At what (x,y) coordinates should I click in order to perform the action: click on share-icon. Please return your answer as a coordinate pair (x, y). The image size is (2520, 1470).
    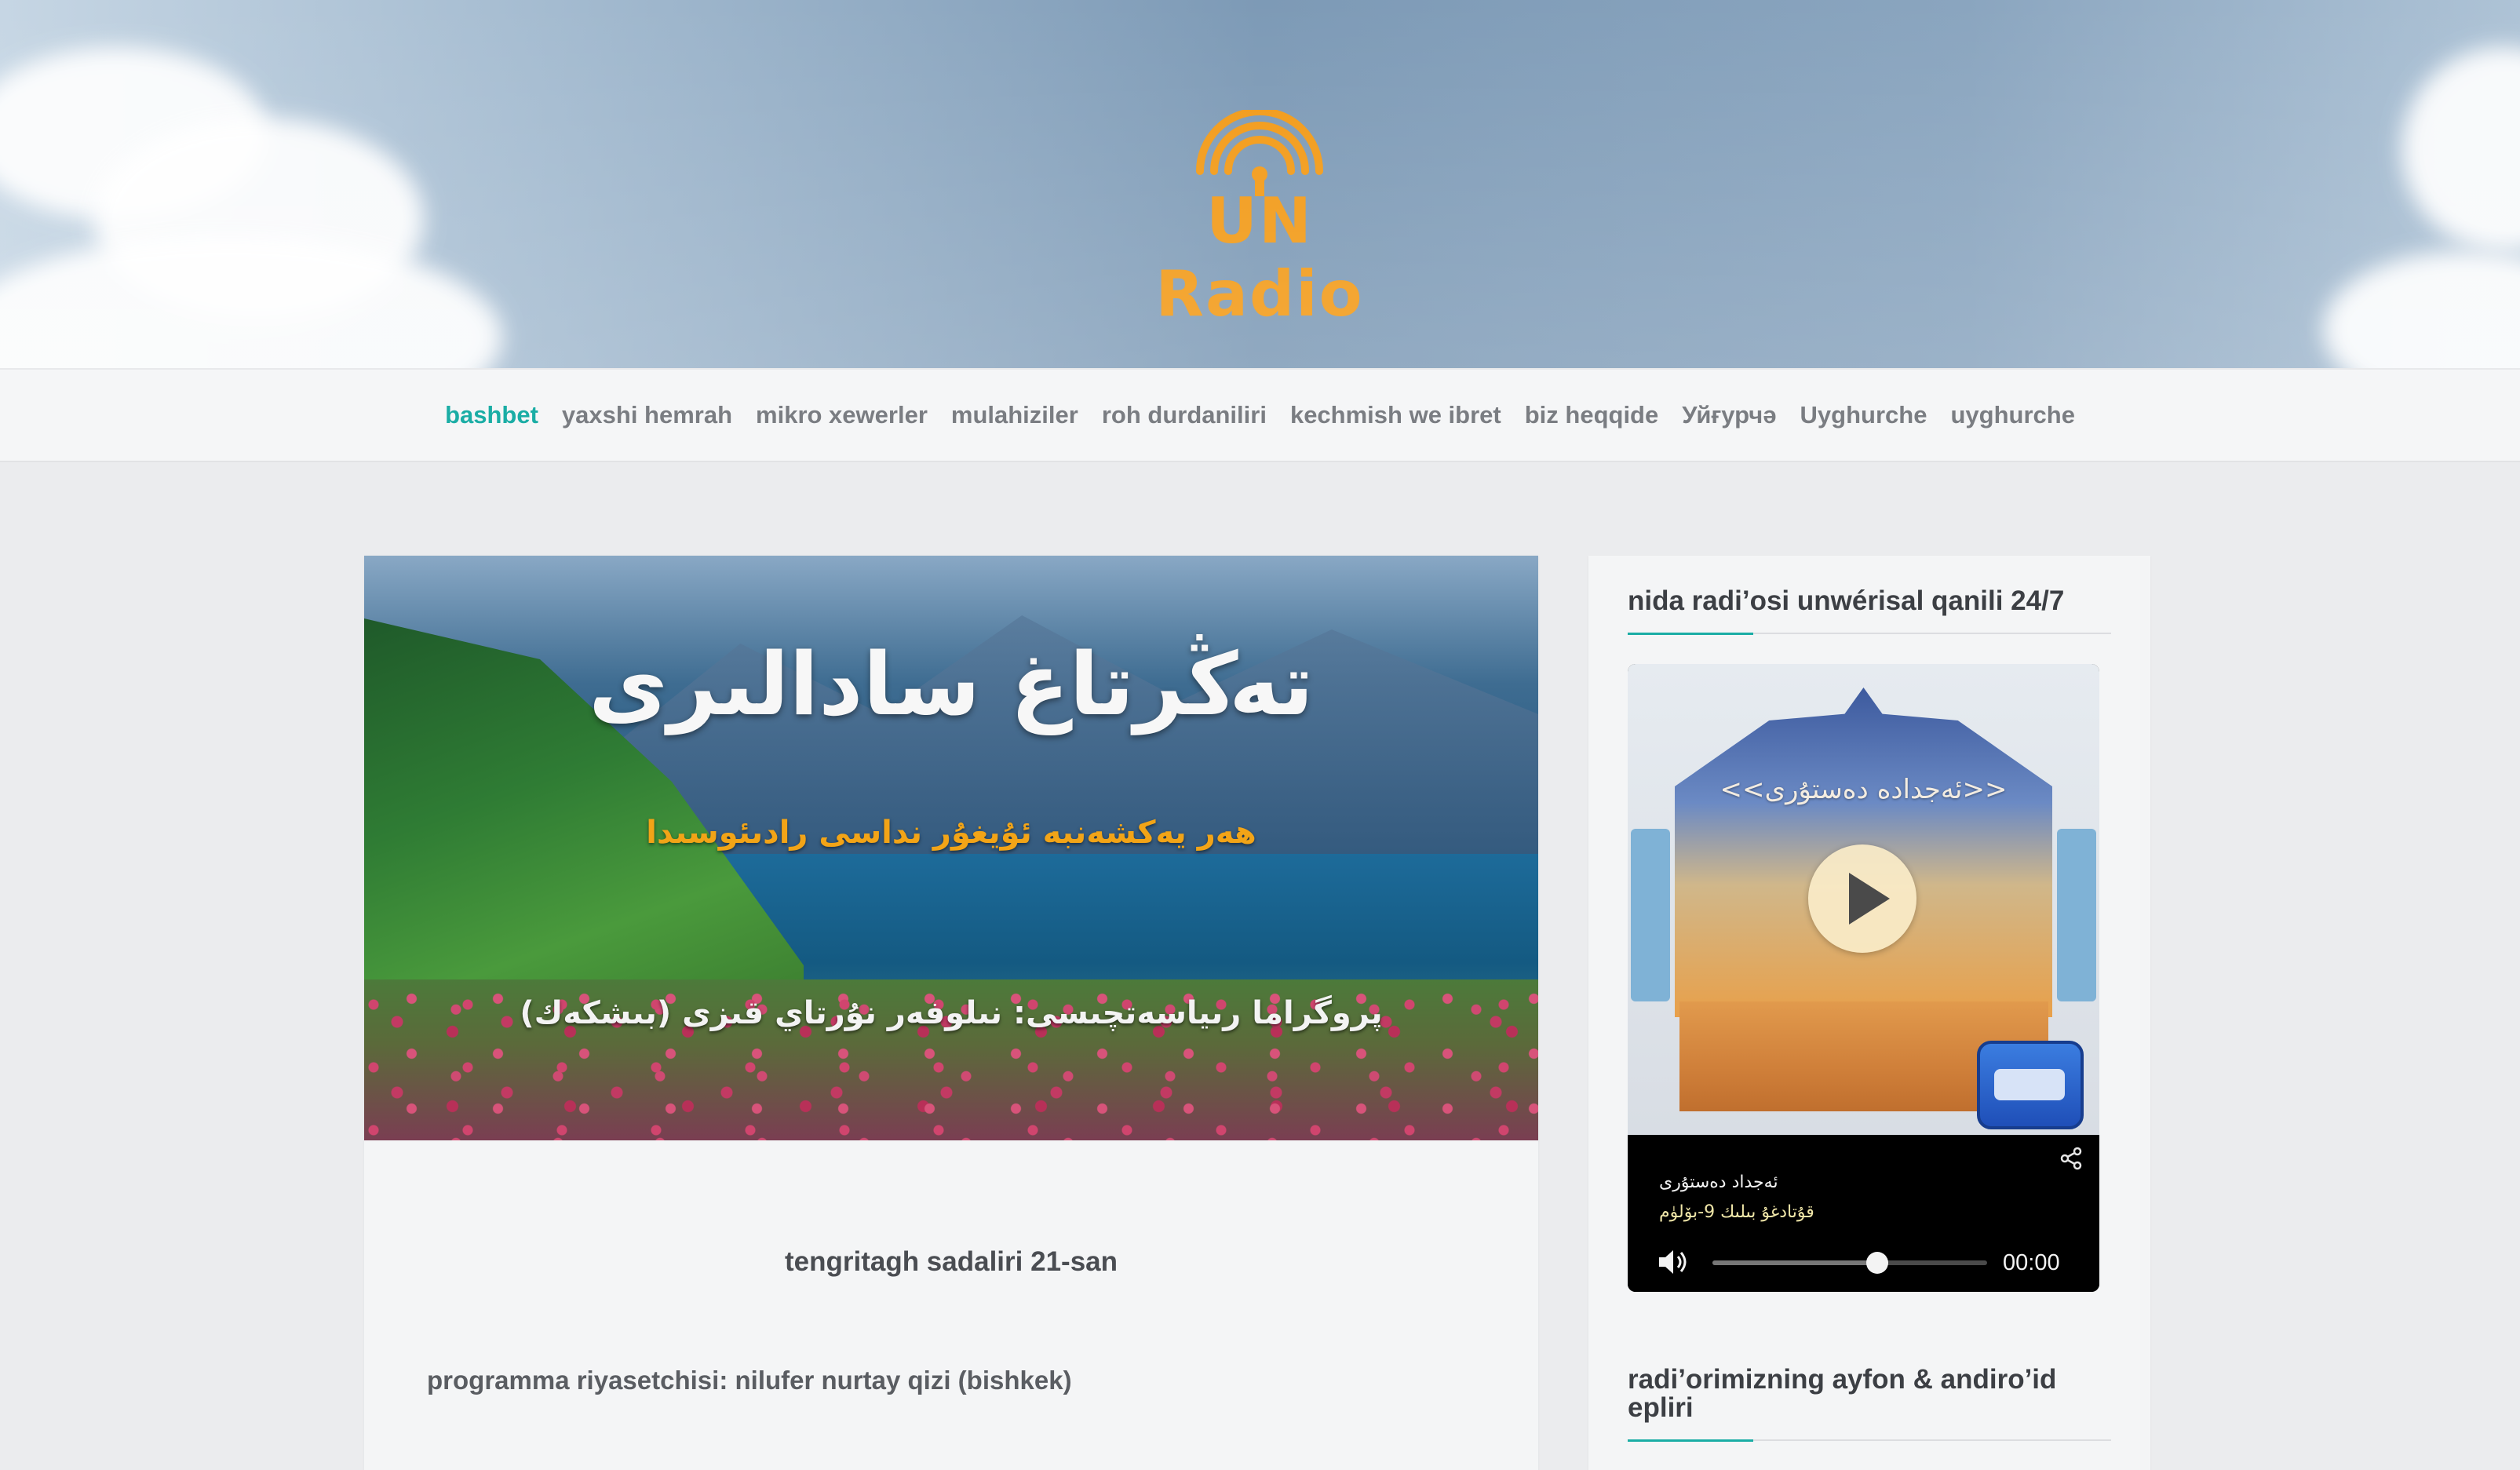
    Looking at the image, I should click on (2071, 1159).